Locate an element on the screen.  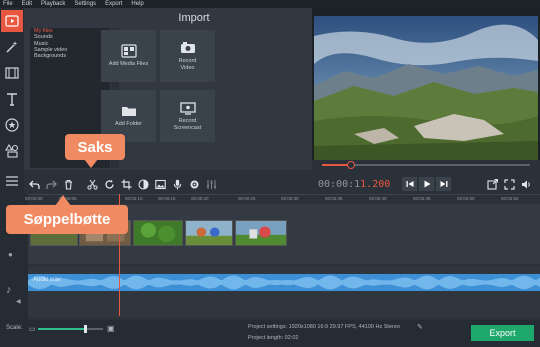
scale-slider is located at coordinates (70, 329).